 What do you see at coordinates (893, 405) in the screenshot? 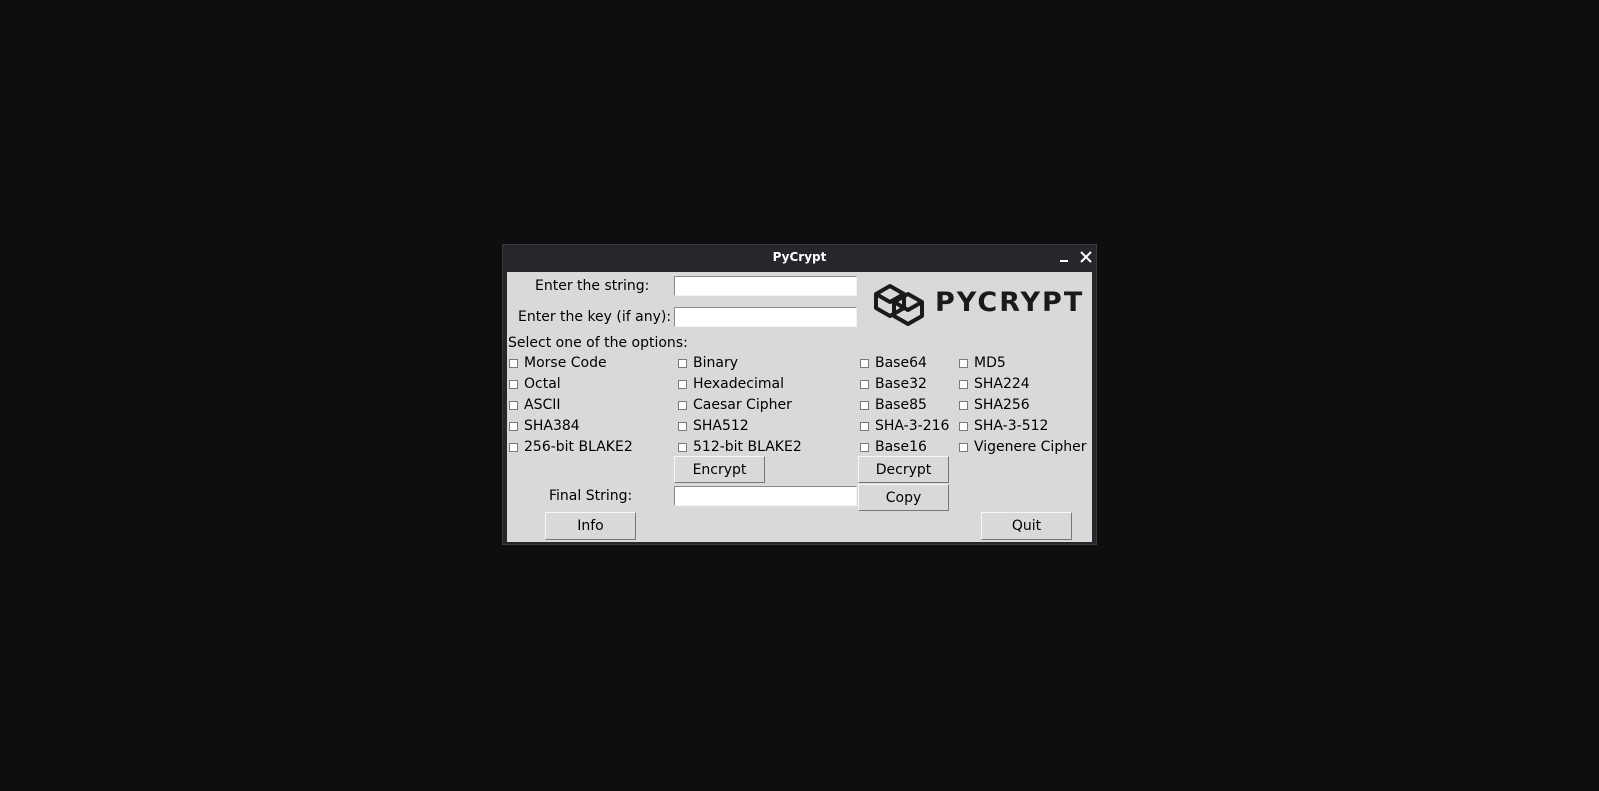
I see `option-base85: Base85` at bounding box center [893, 405].